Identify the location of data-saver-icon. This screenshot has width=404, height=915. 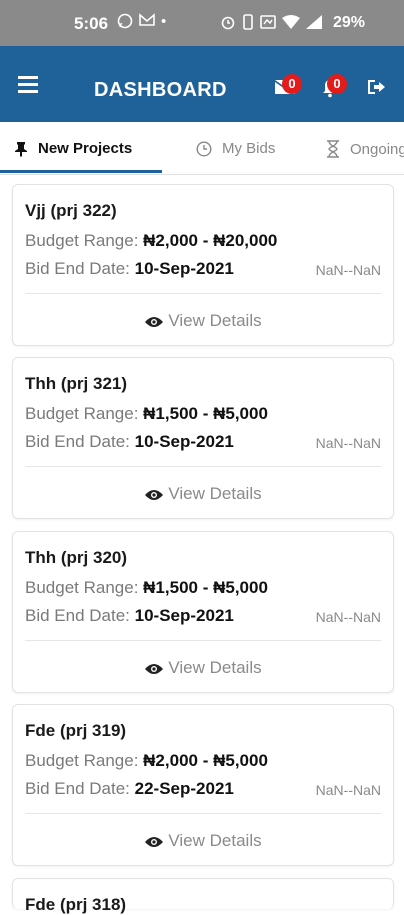
(268, 24).